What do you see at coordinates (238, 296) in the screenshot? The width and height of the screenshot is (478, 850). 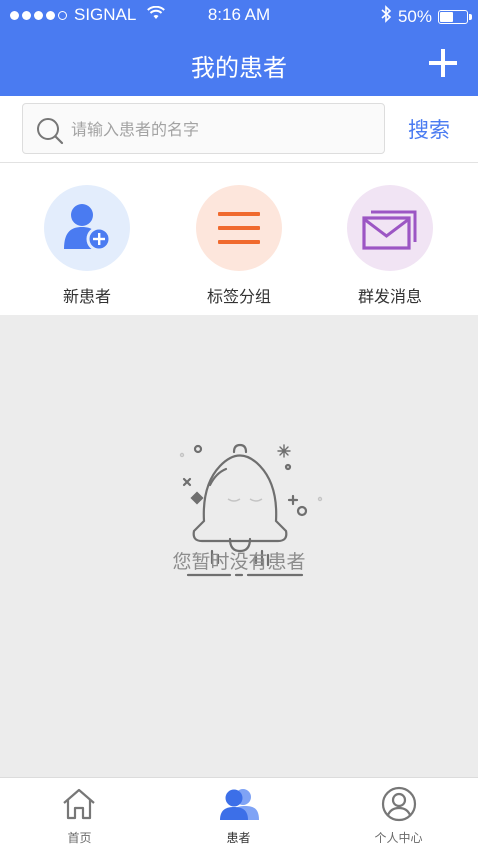 I see `tag-group-label: 标签分组` at bounding box center [238, 296].